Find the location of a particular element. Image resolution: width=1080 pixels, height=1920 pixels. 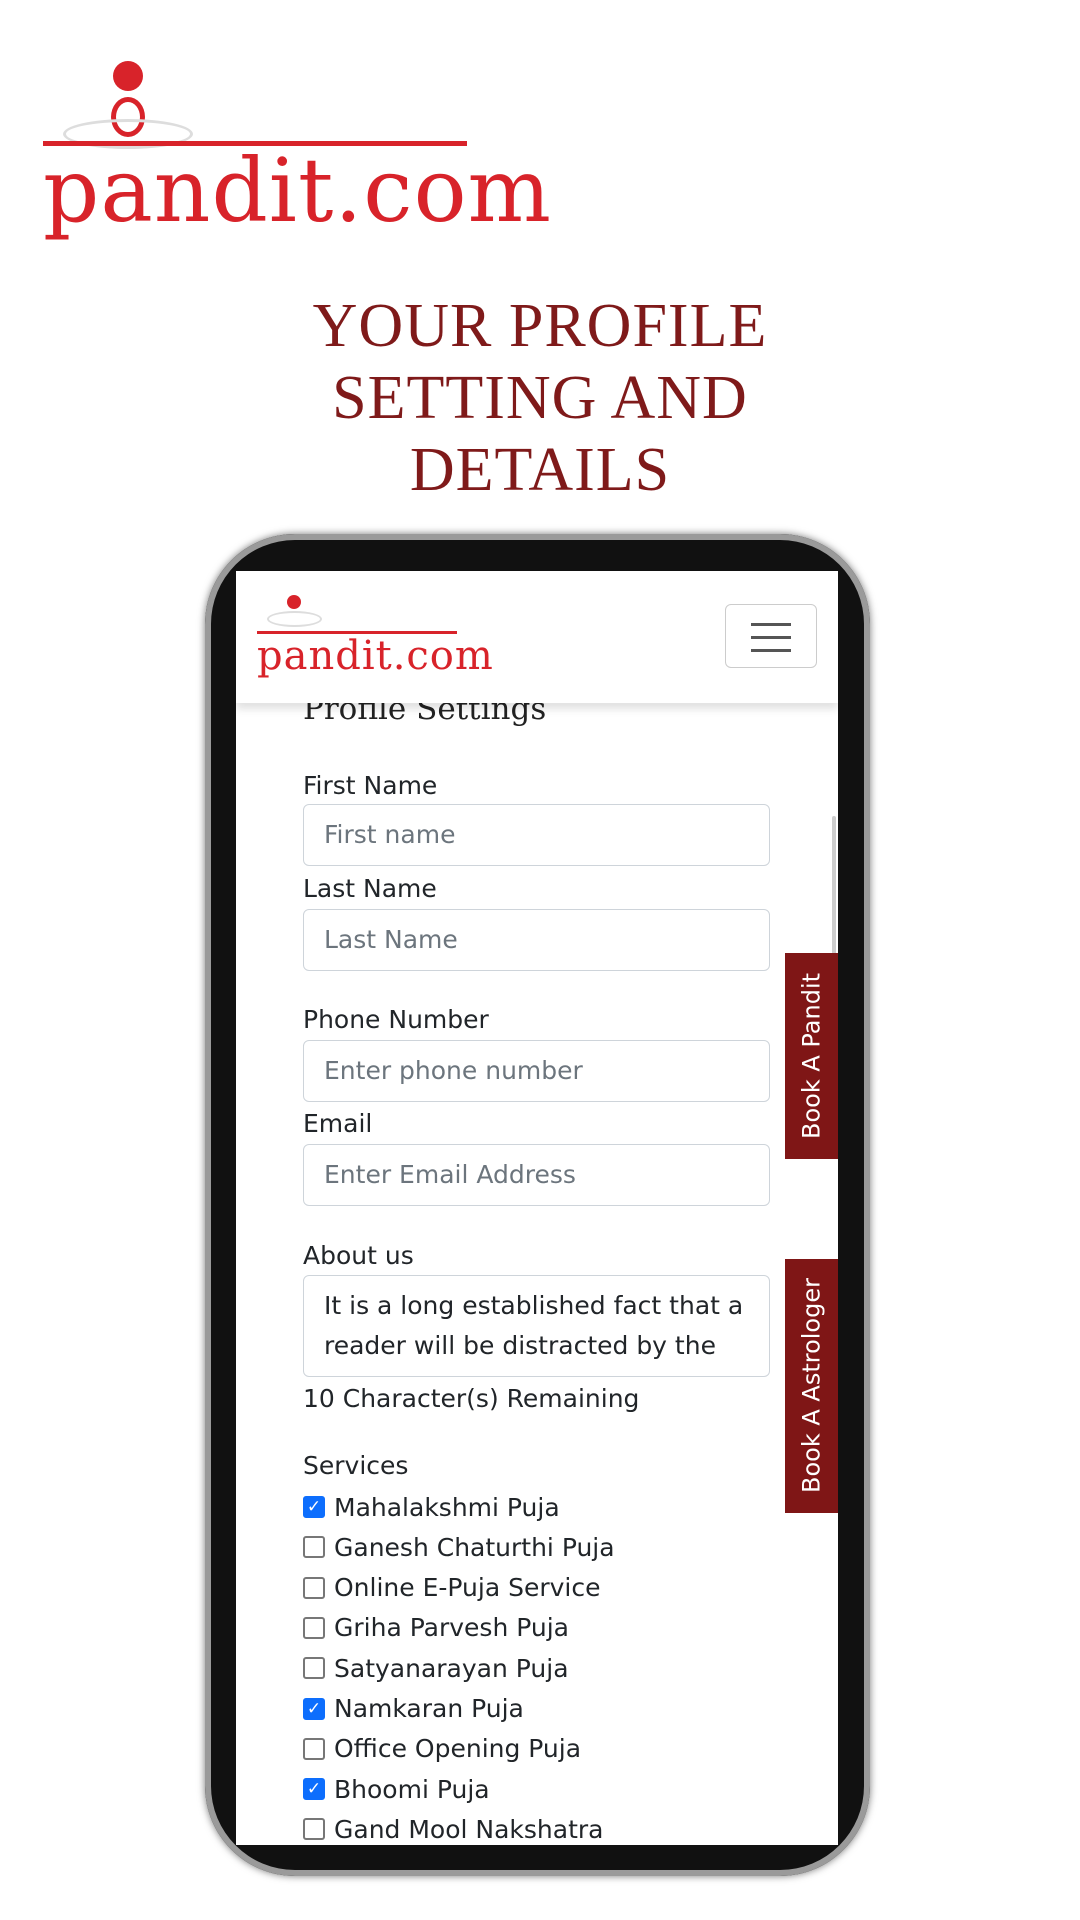

service-label: Gand Mool Nakshatra is located at coordinates (469, 1829).